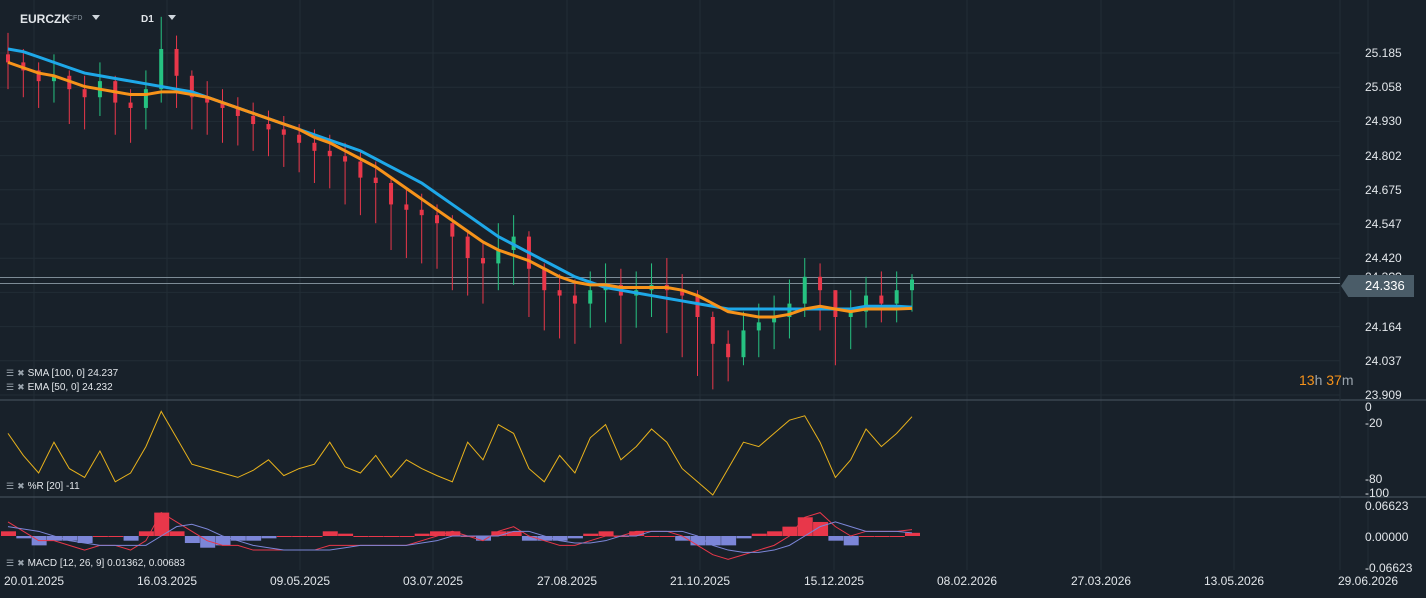  Describe the element at coordinates (1374, 479) in the screenshot. I see `wr-axis-80: -80` at that location.